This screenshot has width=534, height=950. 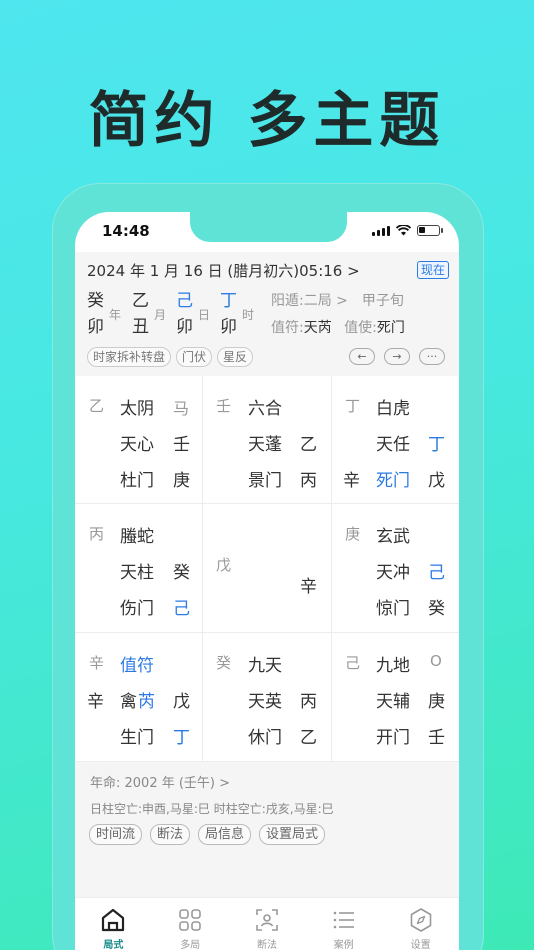 I want to click on palace-door-stem: 丁, so click(x=181, y=738).